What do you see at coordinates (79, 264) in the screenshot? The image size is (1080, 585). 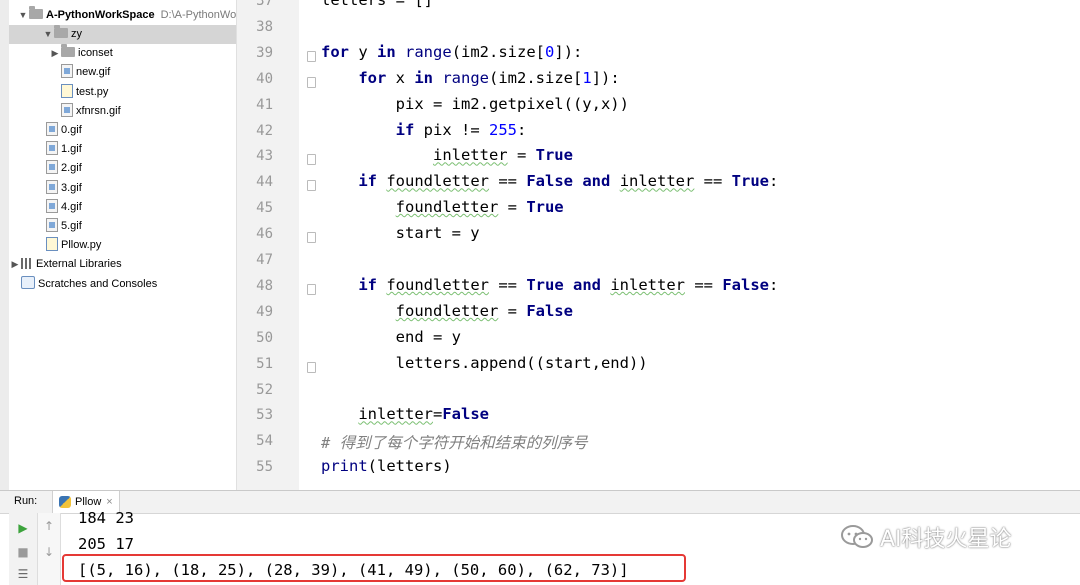 I see `tree-item-label: External Libraries` at bounding box center [79, 264].